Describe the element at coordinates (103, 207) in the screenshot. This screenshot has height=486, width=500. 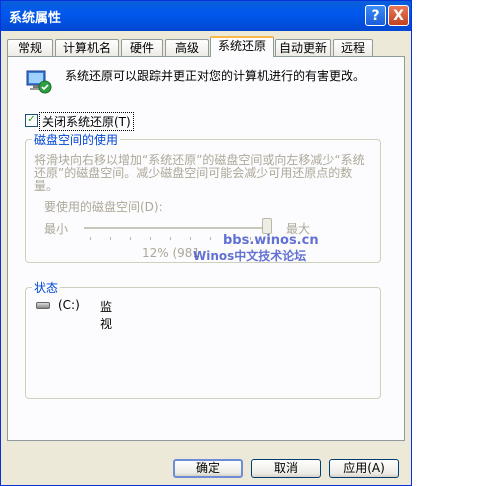
I see `disk-usage-label: 要使用的磁盘空间(D):` at that location.